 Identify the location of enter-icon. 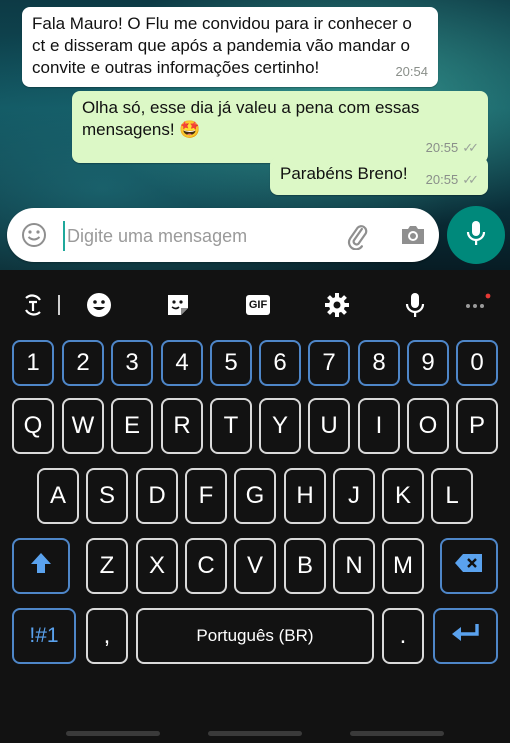
(466, 636).